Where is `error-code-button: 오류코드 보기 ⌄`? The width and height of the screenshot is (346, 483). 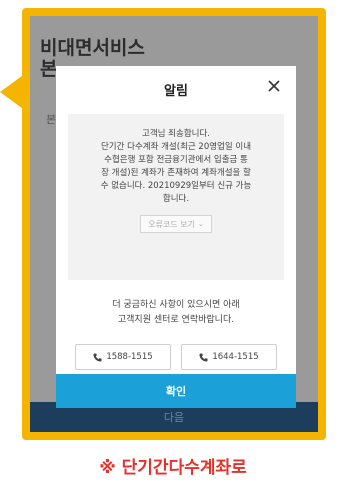
error-code-button: 오류코드 보기 ⌄ is located at coordinates (176, 224).